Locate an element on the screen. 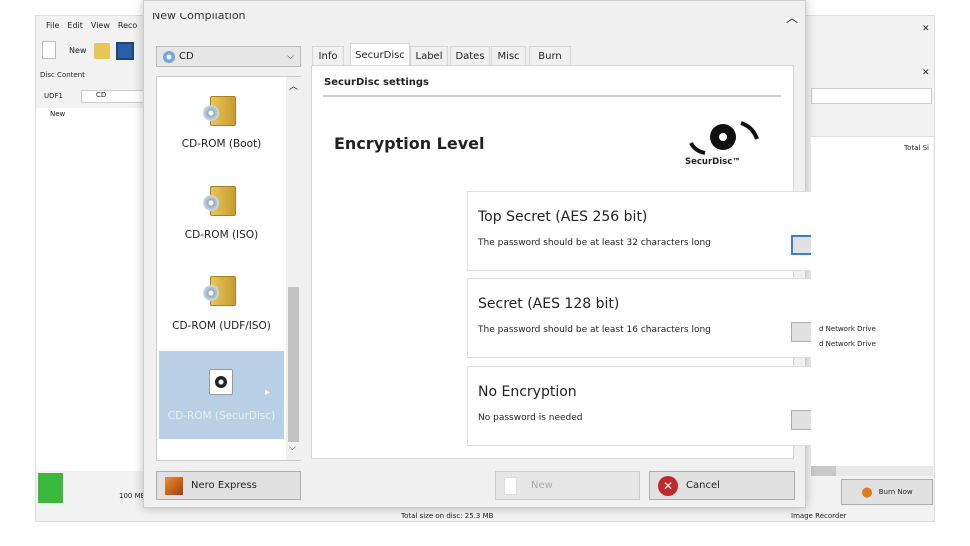 Image resolution: width=970 pixels, height=546 pixels. tab-securdisc: SecurDisc is located at coordinates (380, 54).